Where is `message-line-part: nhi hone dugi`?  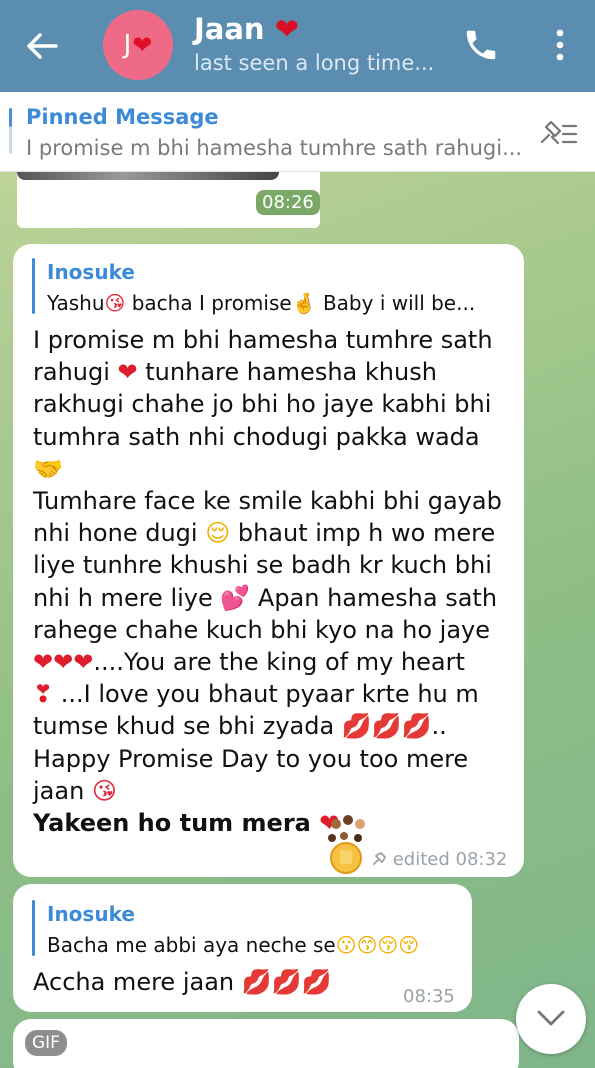 message-line-part: nhi hone dugi is located at coordinates (119, 533).